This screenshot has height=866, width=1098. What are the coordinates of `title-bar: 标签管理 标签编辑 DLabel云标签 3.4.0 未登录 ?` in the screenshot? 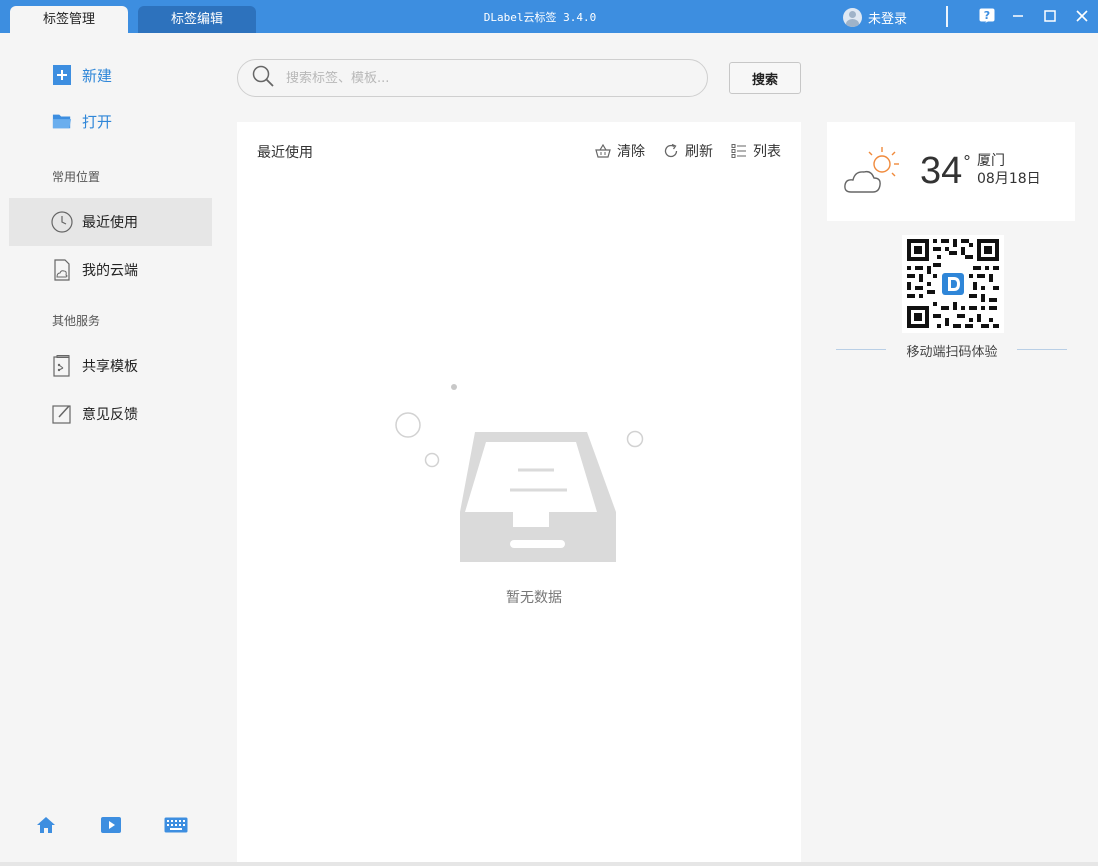 It's located at (549, 16).